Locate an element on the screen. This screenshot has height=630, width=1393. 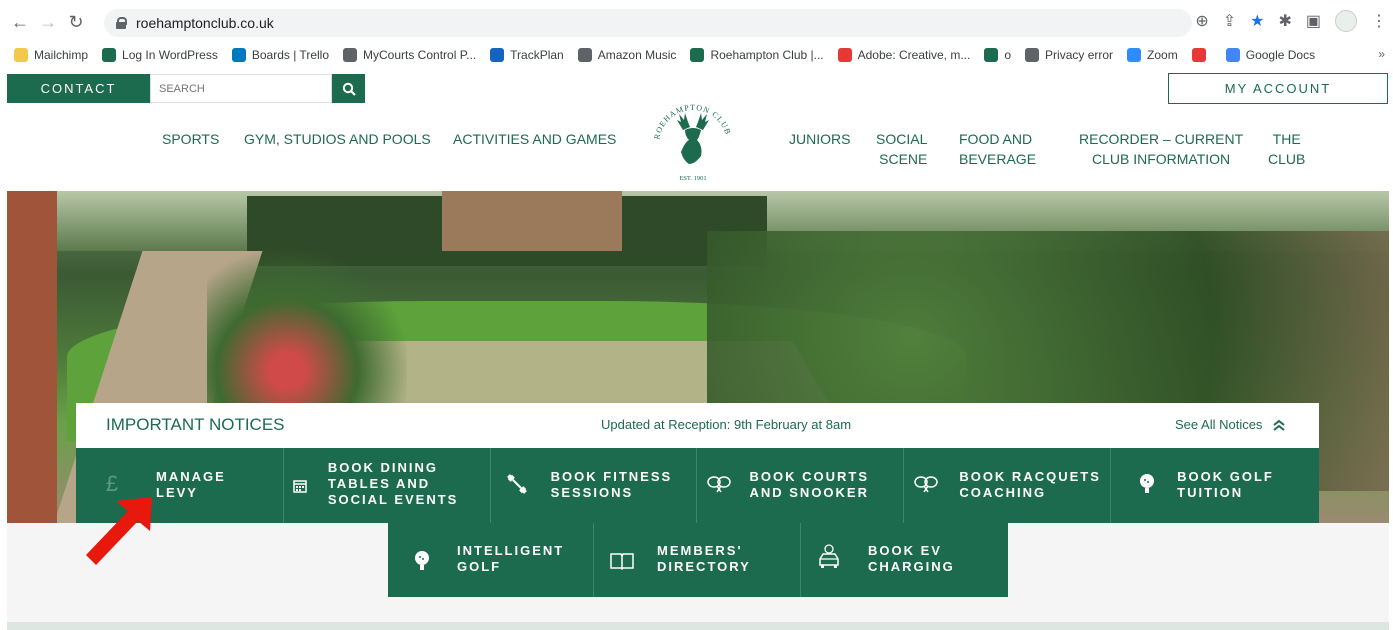
nav-gym-studios-pools: GYM, STUDIOS AND POOLS is located at coordinates (337, 139).